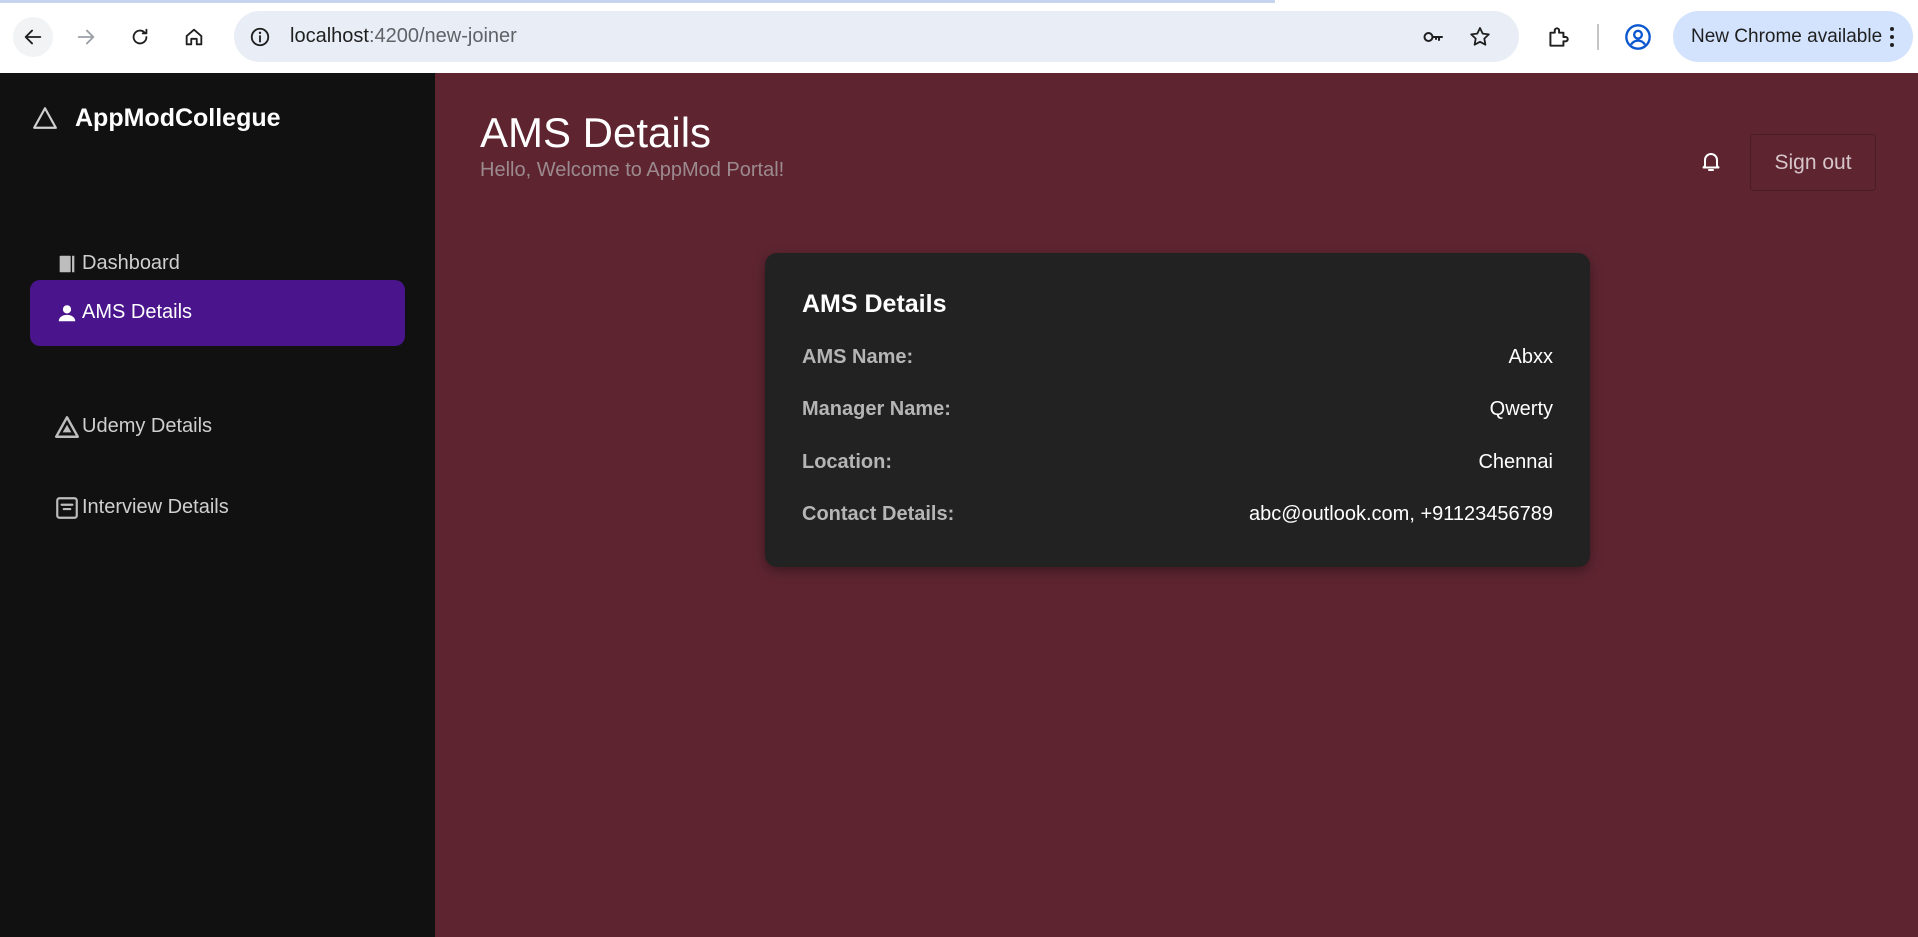 The width and height of the screenshot is (1918, 937). I want to click on person-icon, so click(67, 313).